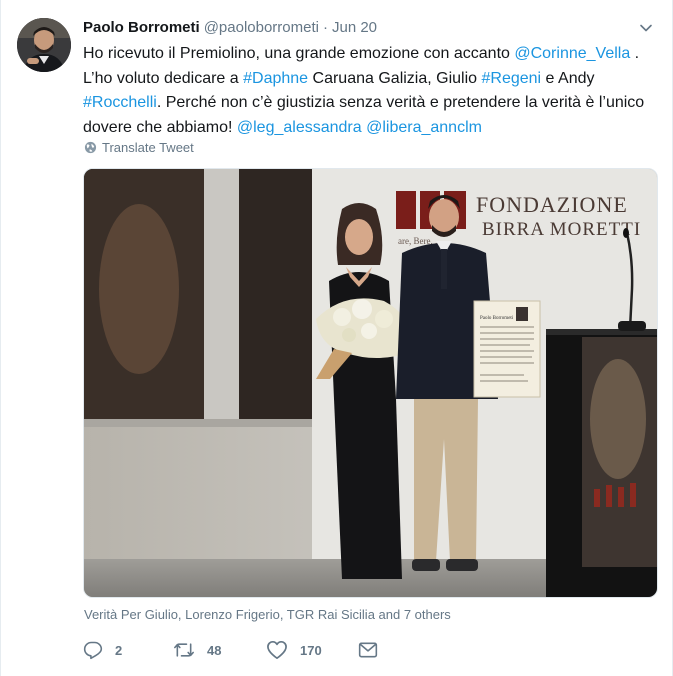 This screenshot has width=673, height=676. Describe the element at coordinates (148, 147) in the screenshot. I see `translate-tweet-label: Translate Tweet` at that location.